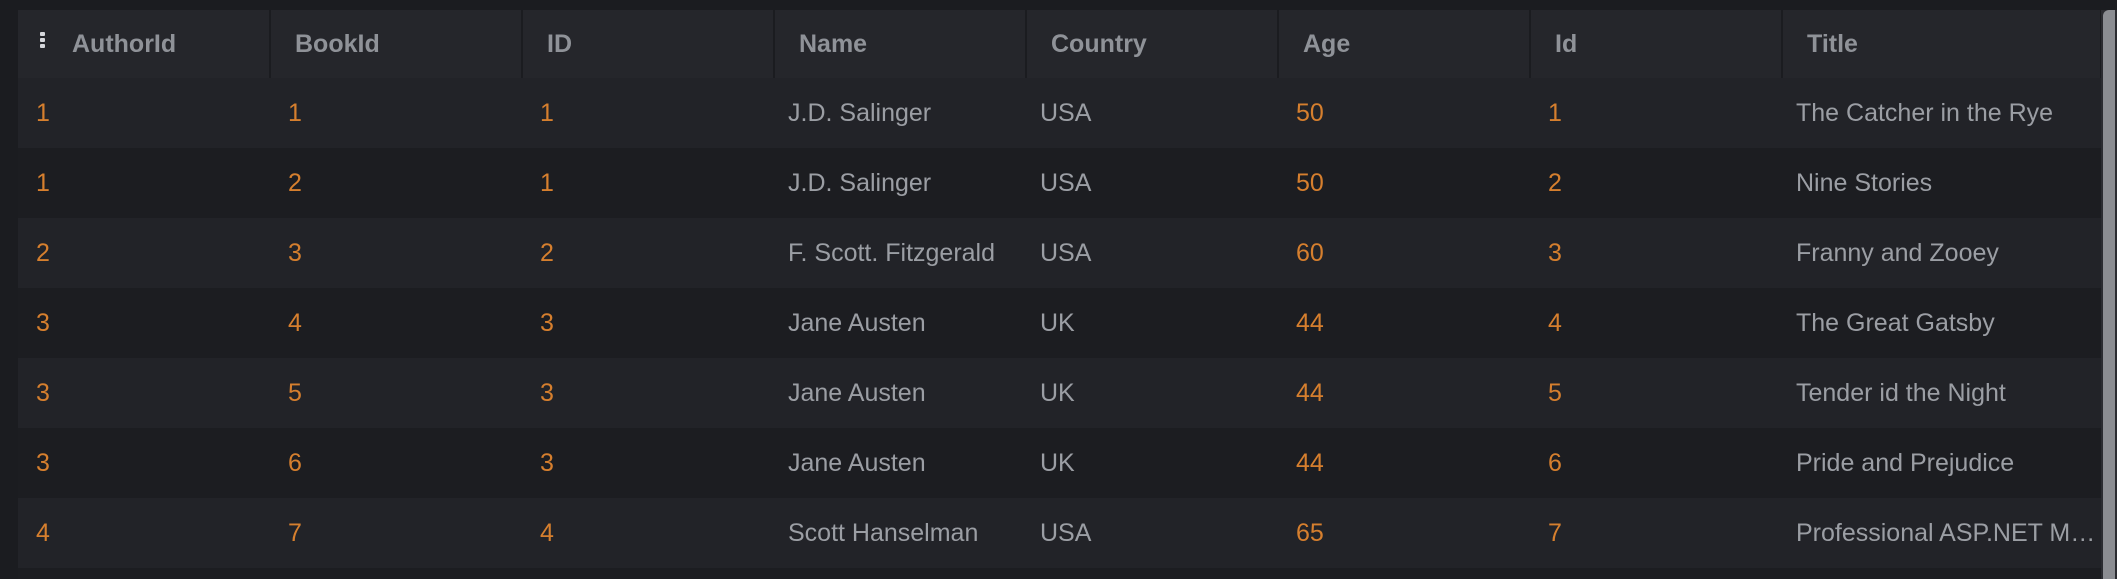 The height and width of the screenshot is (579, 2117). Describe the element at coordinates (1099, 43) in the screenshot. I see `column-header-label: Country` at that location.